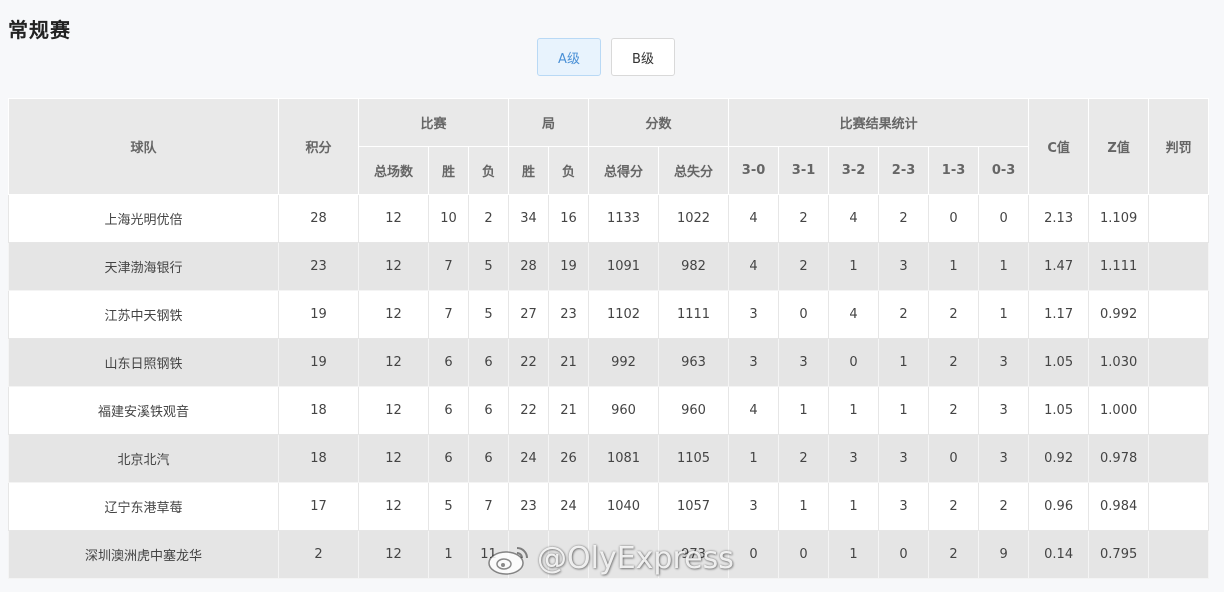 The height and width of the screenshot is (592, 1224). I want to click on cell-set-losses: 23, so click(569, 314).